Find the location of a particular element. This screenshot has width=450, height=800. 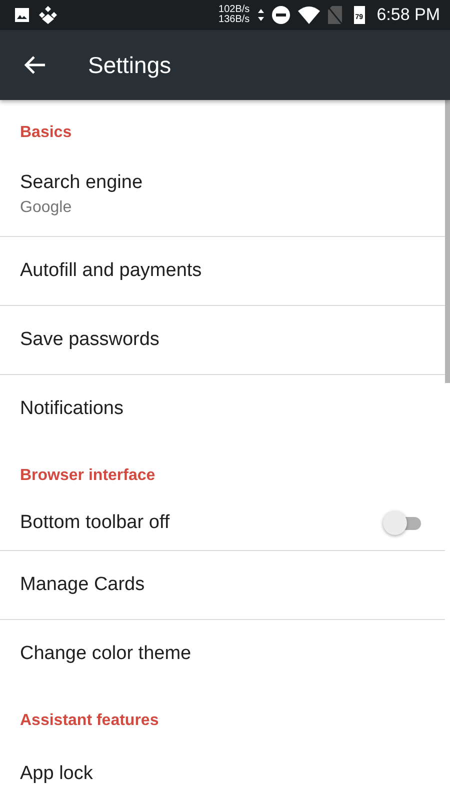

download-speed: 136B/s is located at coordinates (234, 20).